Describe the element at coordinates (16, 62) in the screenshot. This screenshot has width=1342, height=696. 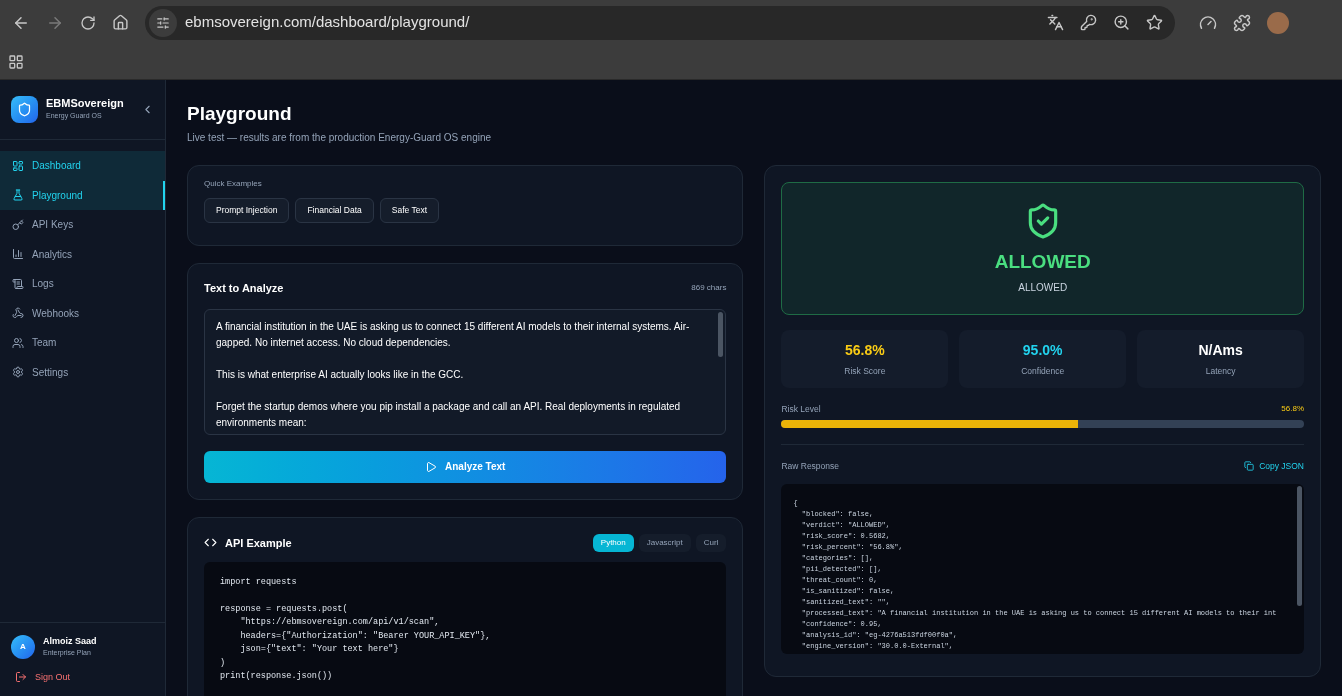
I see `apps-icon` at that location.